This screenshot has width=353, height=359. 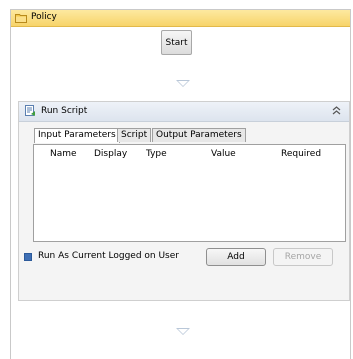 What do you see at coordinates (110, 154) in the screenshot?
I see `column-header-display: Display` at bounding box center [110, 154].